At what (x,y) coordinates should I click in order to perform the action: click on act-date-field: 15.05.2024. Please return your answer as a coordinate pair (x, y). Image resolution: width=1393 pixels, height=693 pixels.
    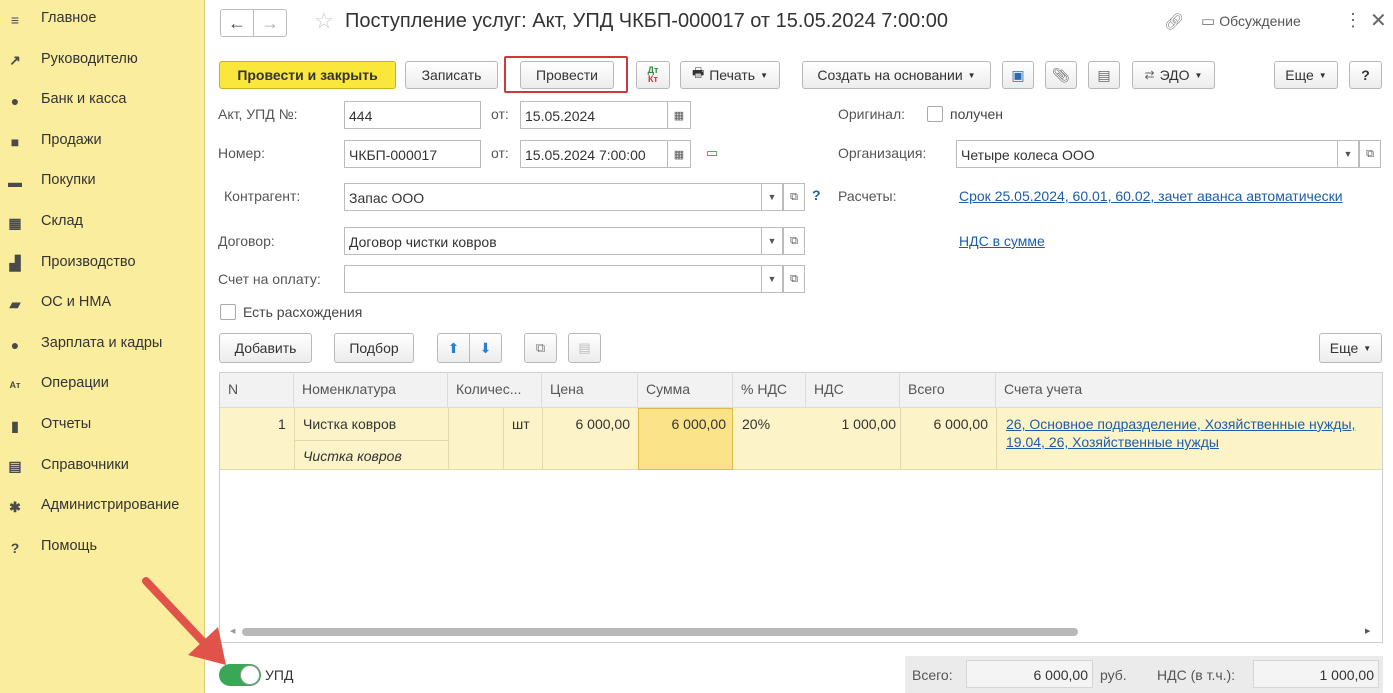
    Looking at the image, I should click on (594, 115).